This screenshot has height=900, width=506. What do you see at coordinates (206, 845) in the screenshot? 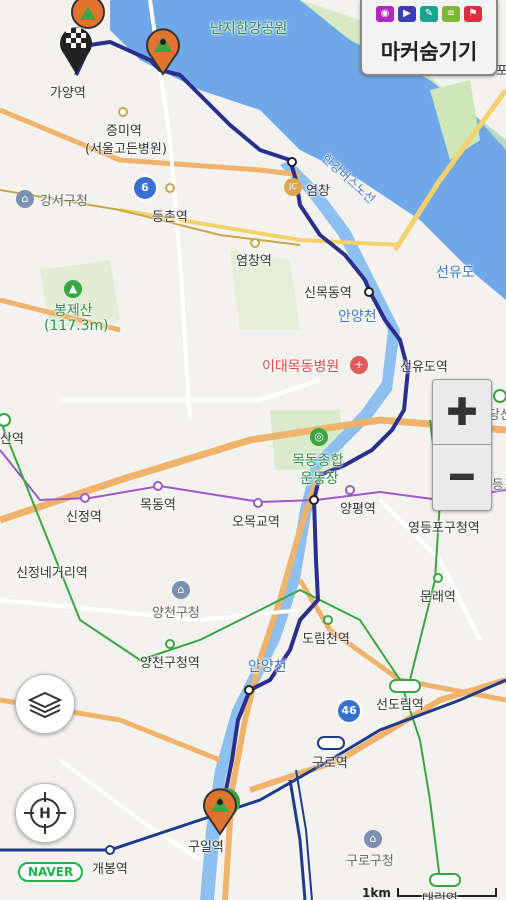
I see `label-guil-station: 구일역` at bounding box center [206, 845].